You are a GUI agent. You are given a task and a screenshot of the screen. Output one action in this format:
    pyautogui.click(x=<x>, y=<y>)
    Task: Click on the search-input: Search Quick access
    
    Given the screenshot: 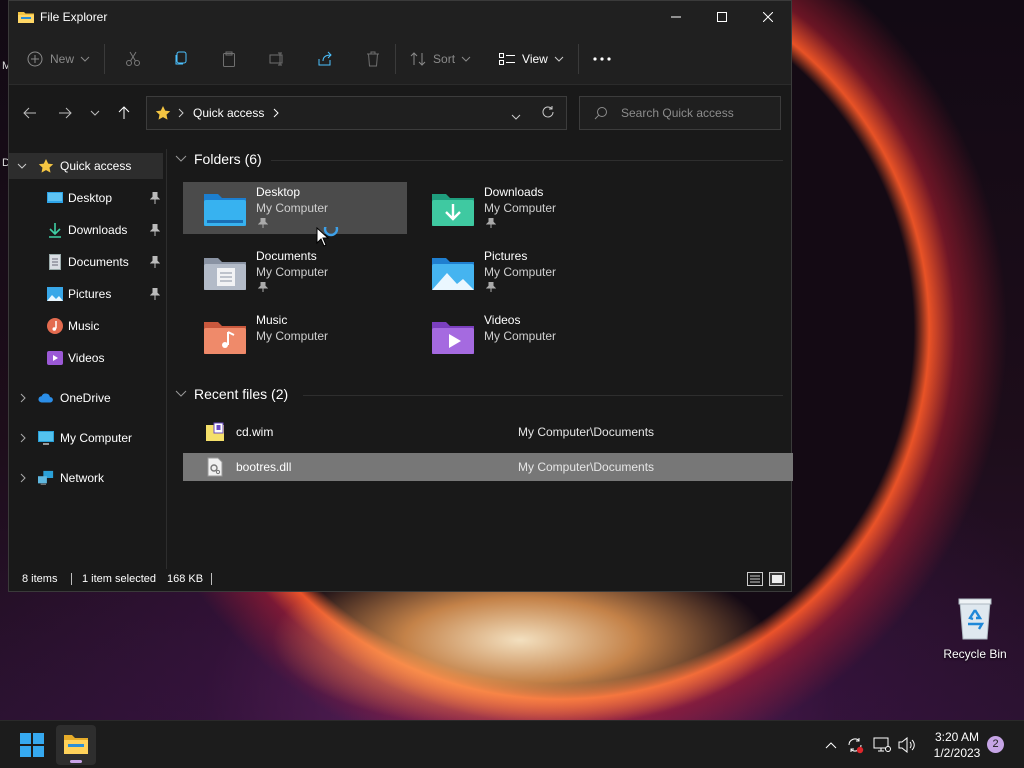 What is the action you would take?
    pyautogui.click(x=680, y=113)
    